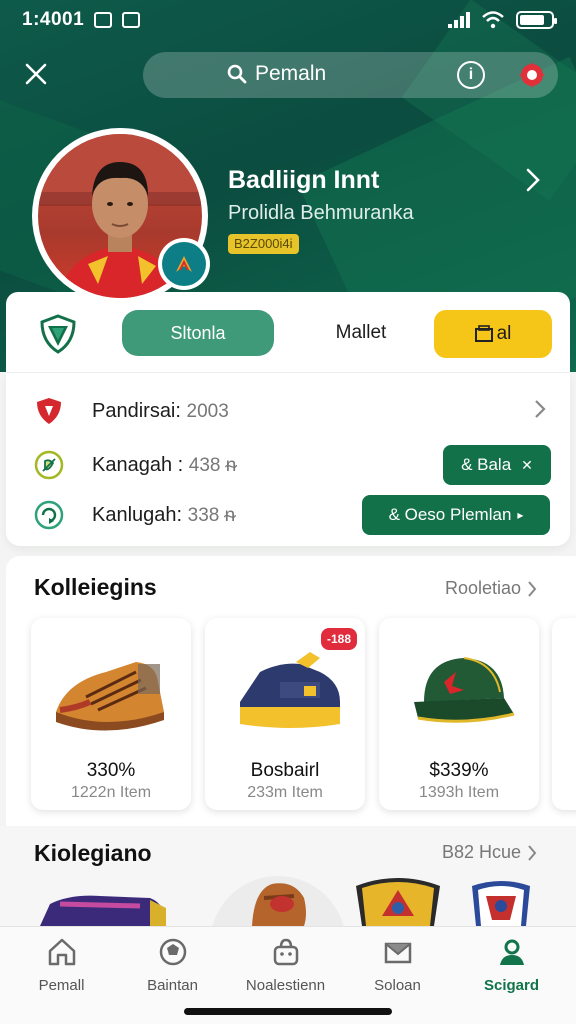 This screenshot has width=576, height=1024. What do you see at coordinates (285, 970) in the screenshot?
I see `nav-item-bag: Noalestienn` at bounding box center [285, 970].